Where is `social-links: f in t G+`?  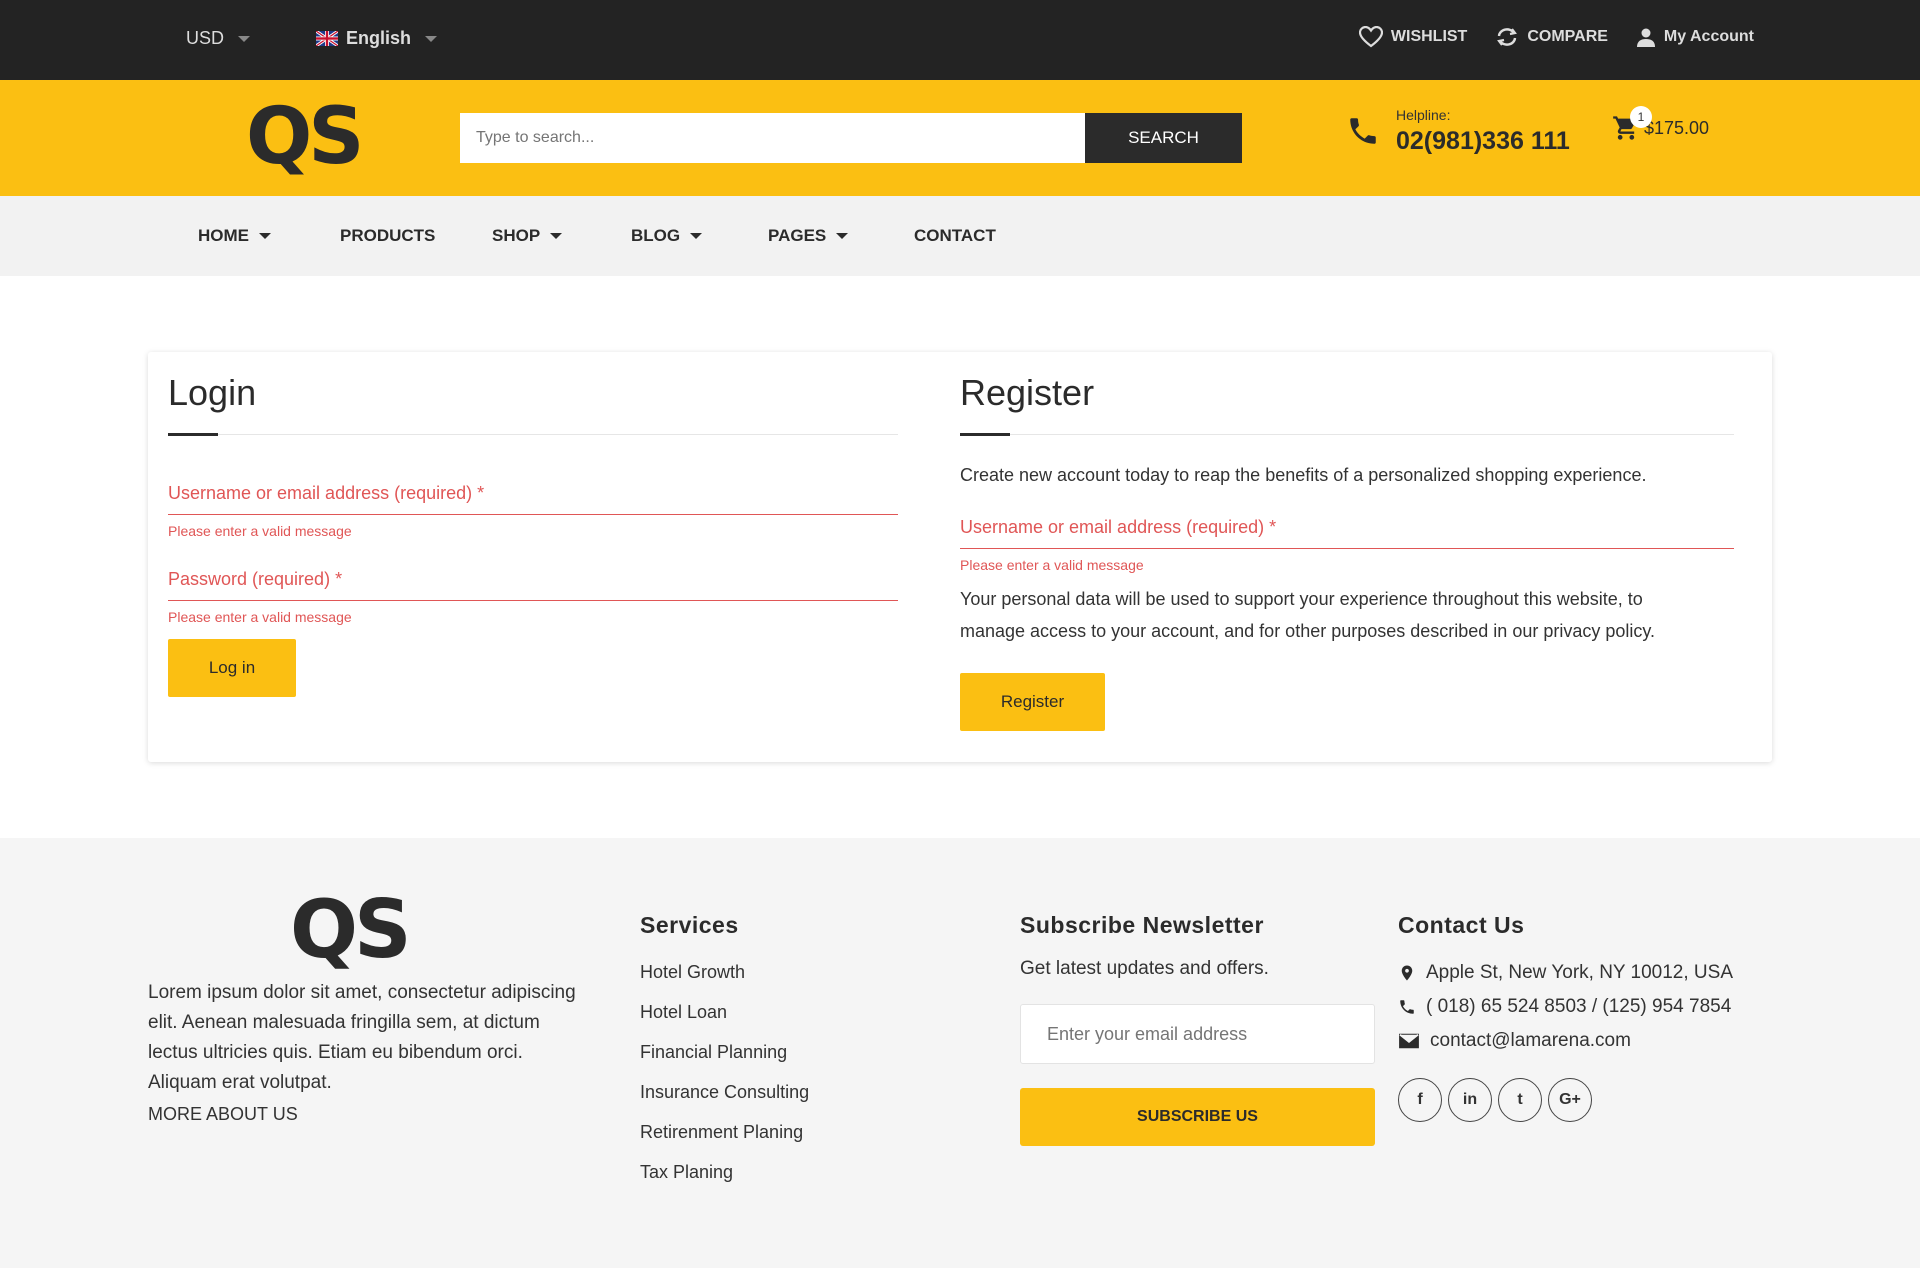
social-links: f in t G+ is located at coordinates (1495, 1100).